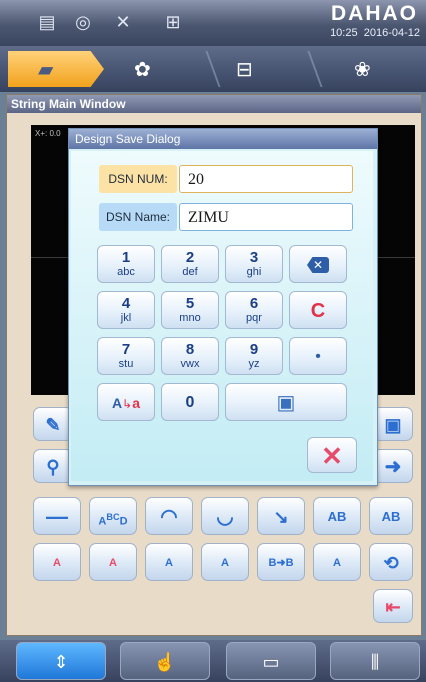 Image resolution: width=426 pixels, height=682 pixels. Describe the element at coordinates (375, 661) in the screenshot. I see `needles-nav: ⫼` at that location.